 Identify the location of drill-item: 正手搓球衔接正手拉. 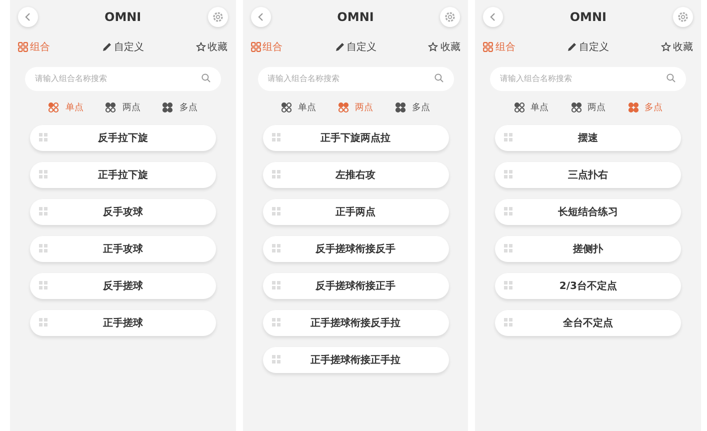
(355, 360).